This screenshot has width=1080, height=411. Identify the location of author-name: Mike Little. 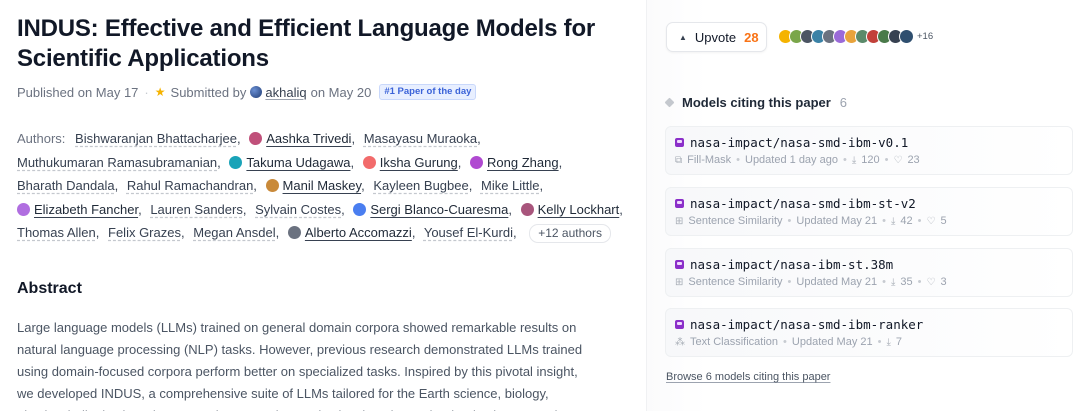
(510, 185).